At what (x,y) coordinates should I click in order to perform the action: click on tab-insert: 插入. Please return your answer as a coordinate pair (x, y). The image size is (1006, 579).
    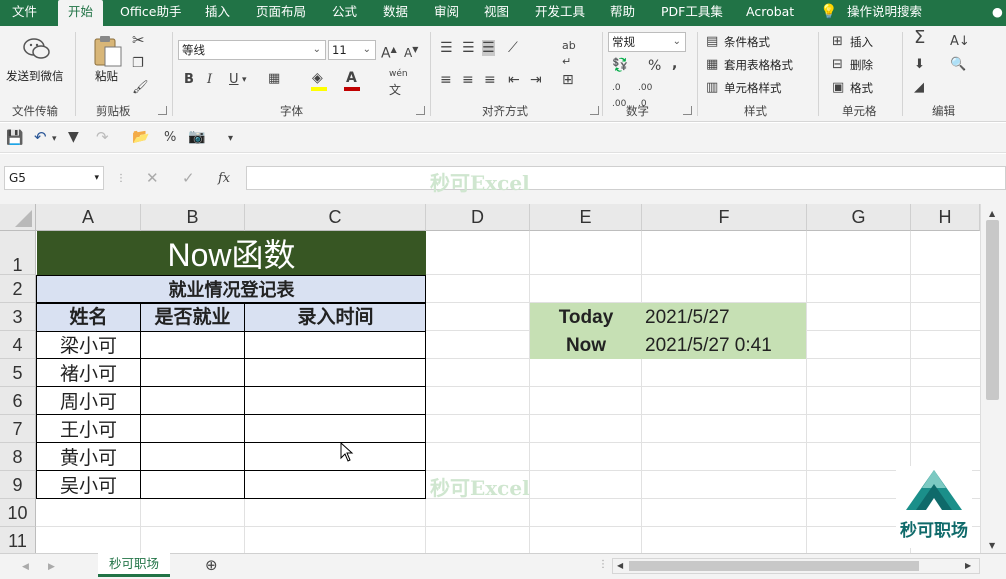
    Looking at the image, I should click on (217, 13).